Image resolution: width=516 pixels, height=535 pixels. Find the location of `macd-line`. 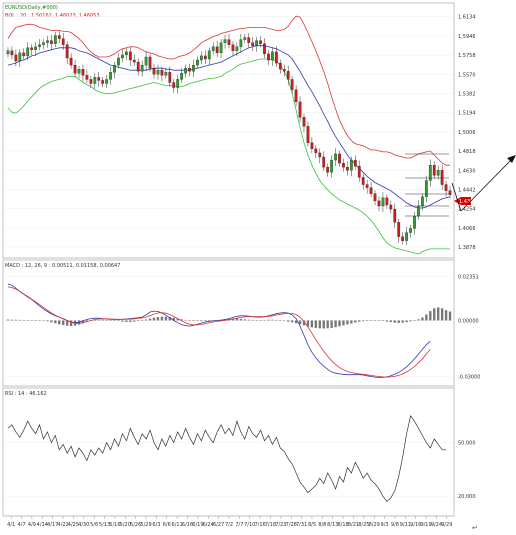

macd-line is located at coordinates (219, 330).